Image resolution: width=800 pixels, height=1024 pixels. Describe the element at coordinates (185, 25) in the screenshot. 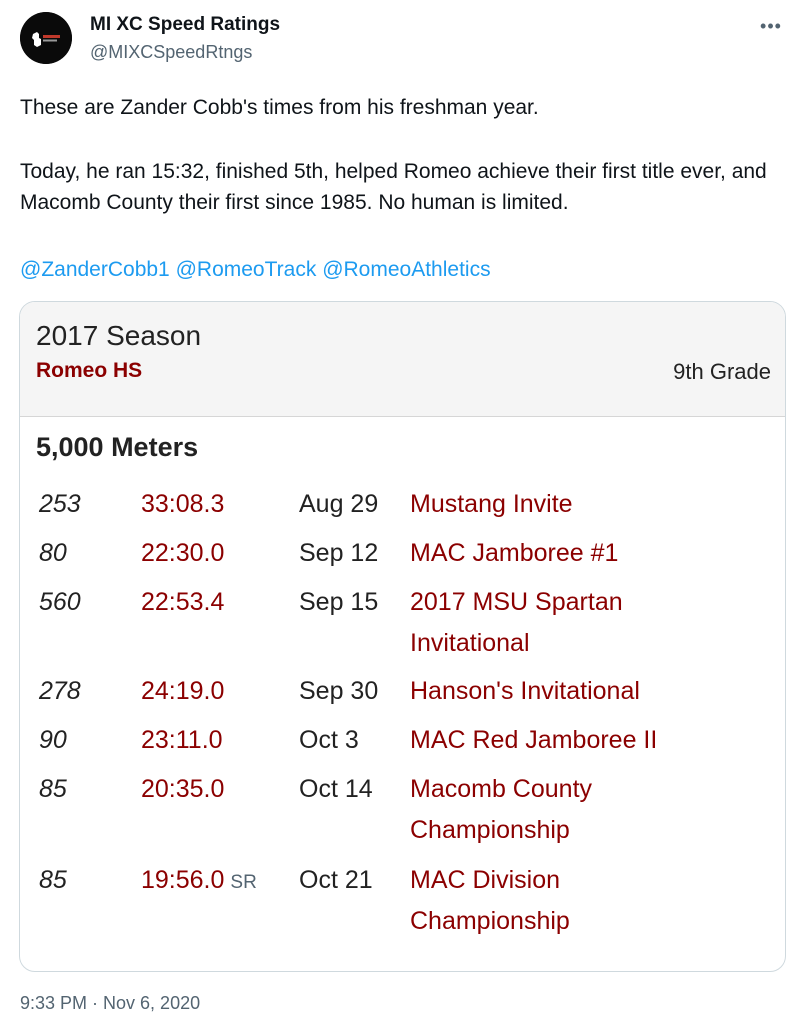

I see `author-name: MI XC Speed Ratings` at that location.